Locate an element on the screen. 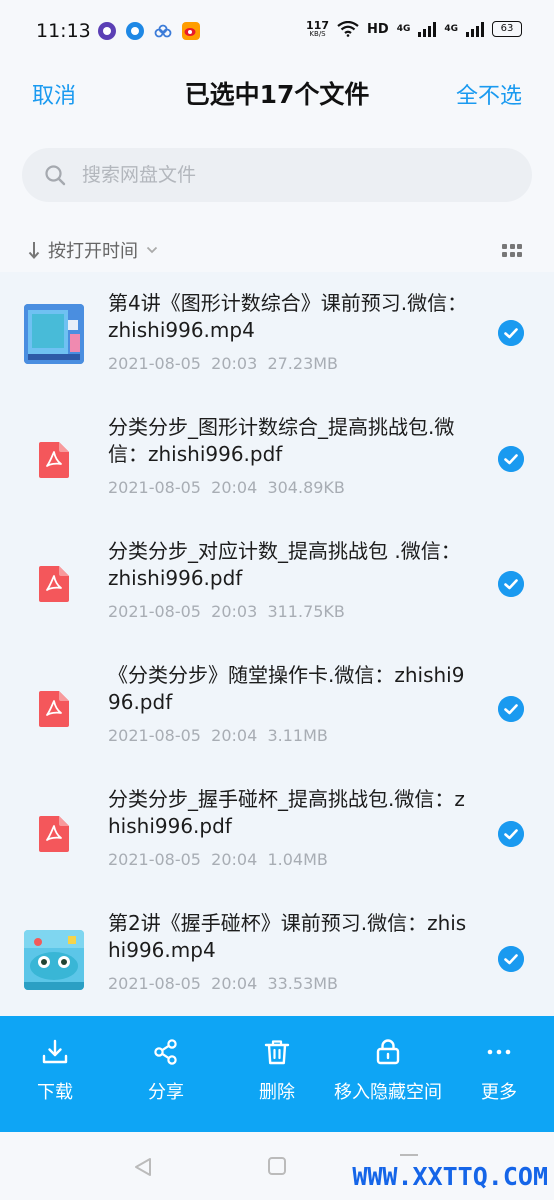 The image size is (554, 1200). search-icon is located at coordinates (55, 175).